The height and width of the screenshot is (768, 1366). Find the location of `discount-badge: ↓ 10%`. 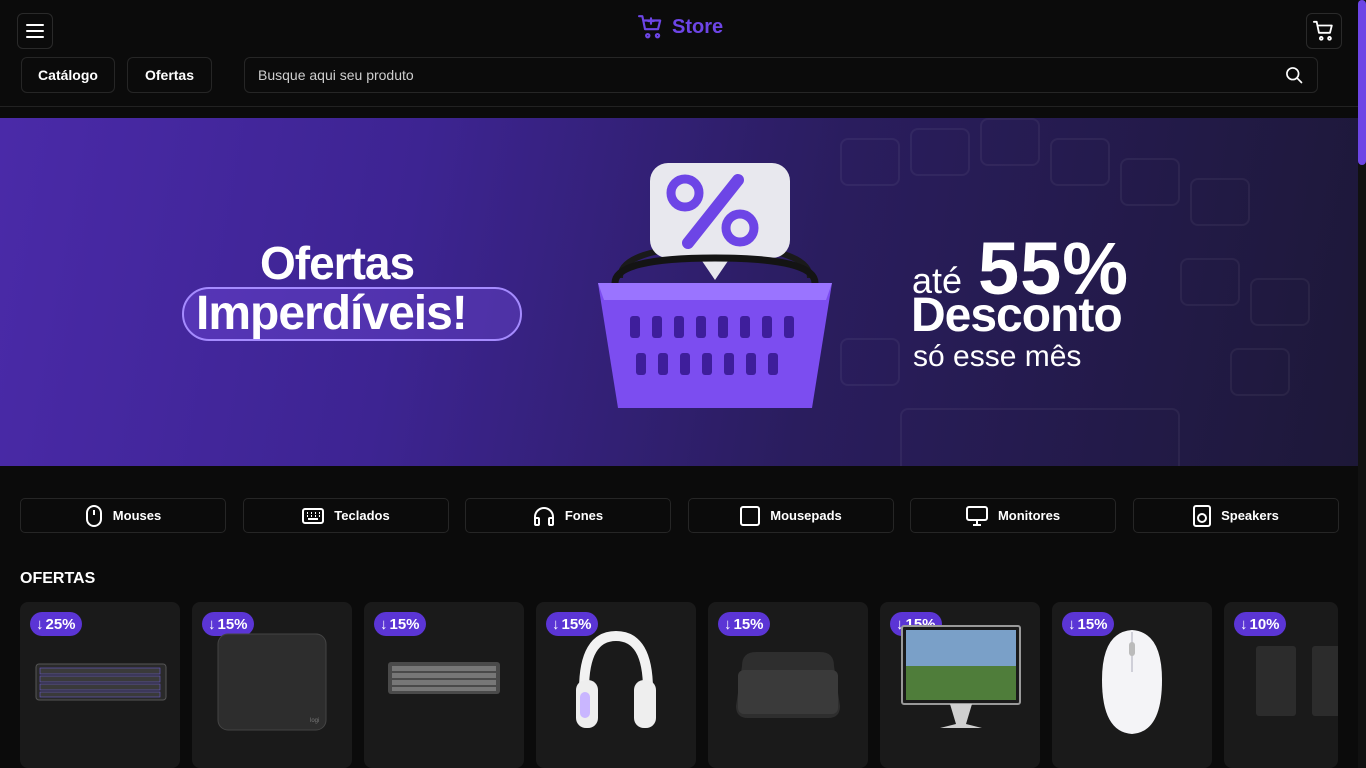

discount-badge: ↓ 10% is located at coordinates (1260, 624).